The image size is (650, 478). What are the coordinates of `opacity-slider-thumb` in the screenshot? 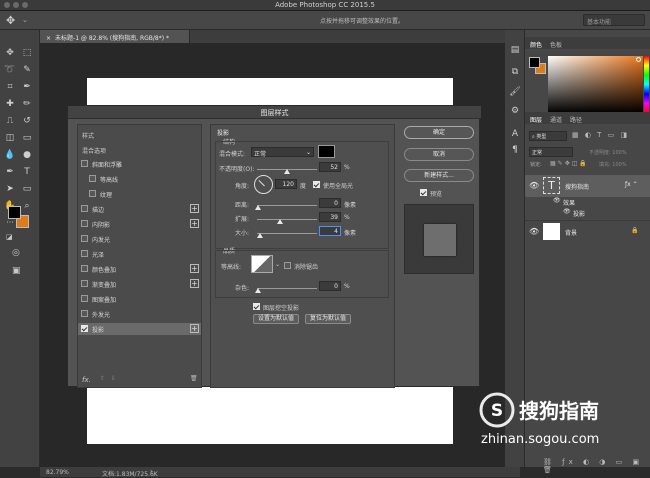 It's located at (287, 171).